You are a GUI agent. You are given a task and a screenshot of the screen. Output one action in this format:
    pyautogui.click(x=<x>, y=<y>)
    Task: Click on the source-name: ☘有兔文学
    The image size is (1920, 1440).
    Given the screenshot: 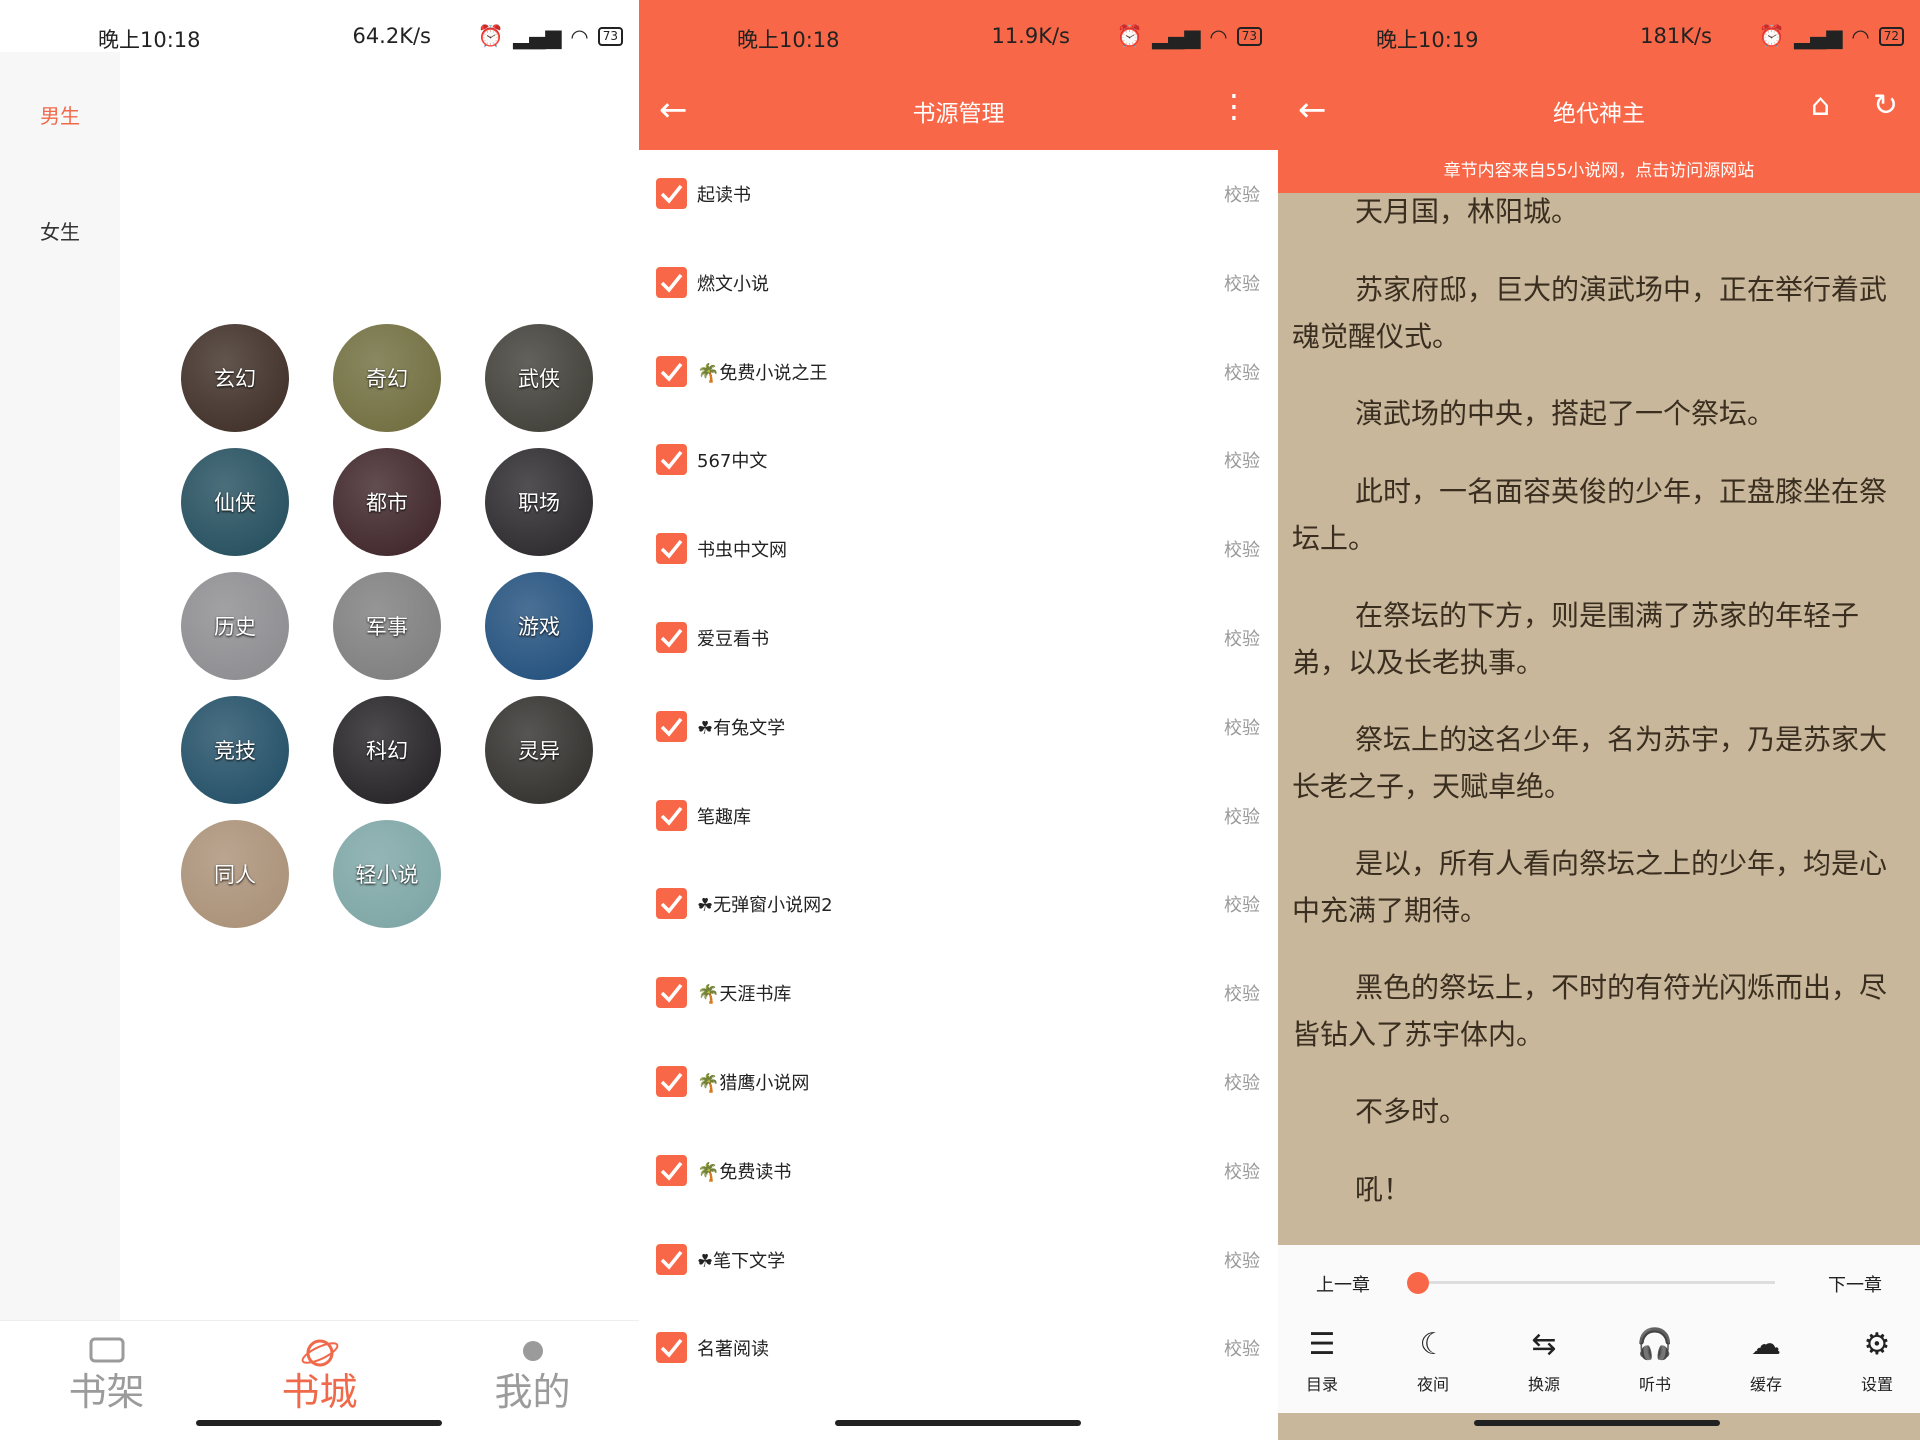 What is the action you would take?
    pyautogui.click(x=741, y=728)
    